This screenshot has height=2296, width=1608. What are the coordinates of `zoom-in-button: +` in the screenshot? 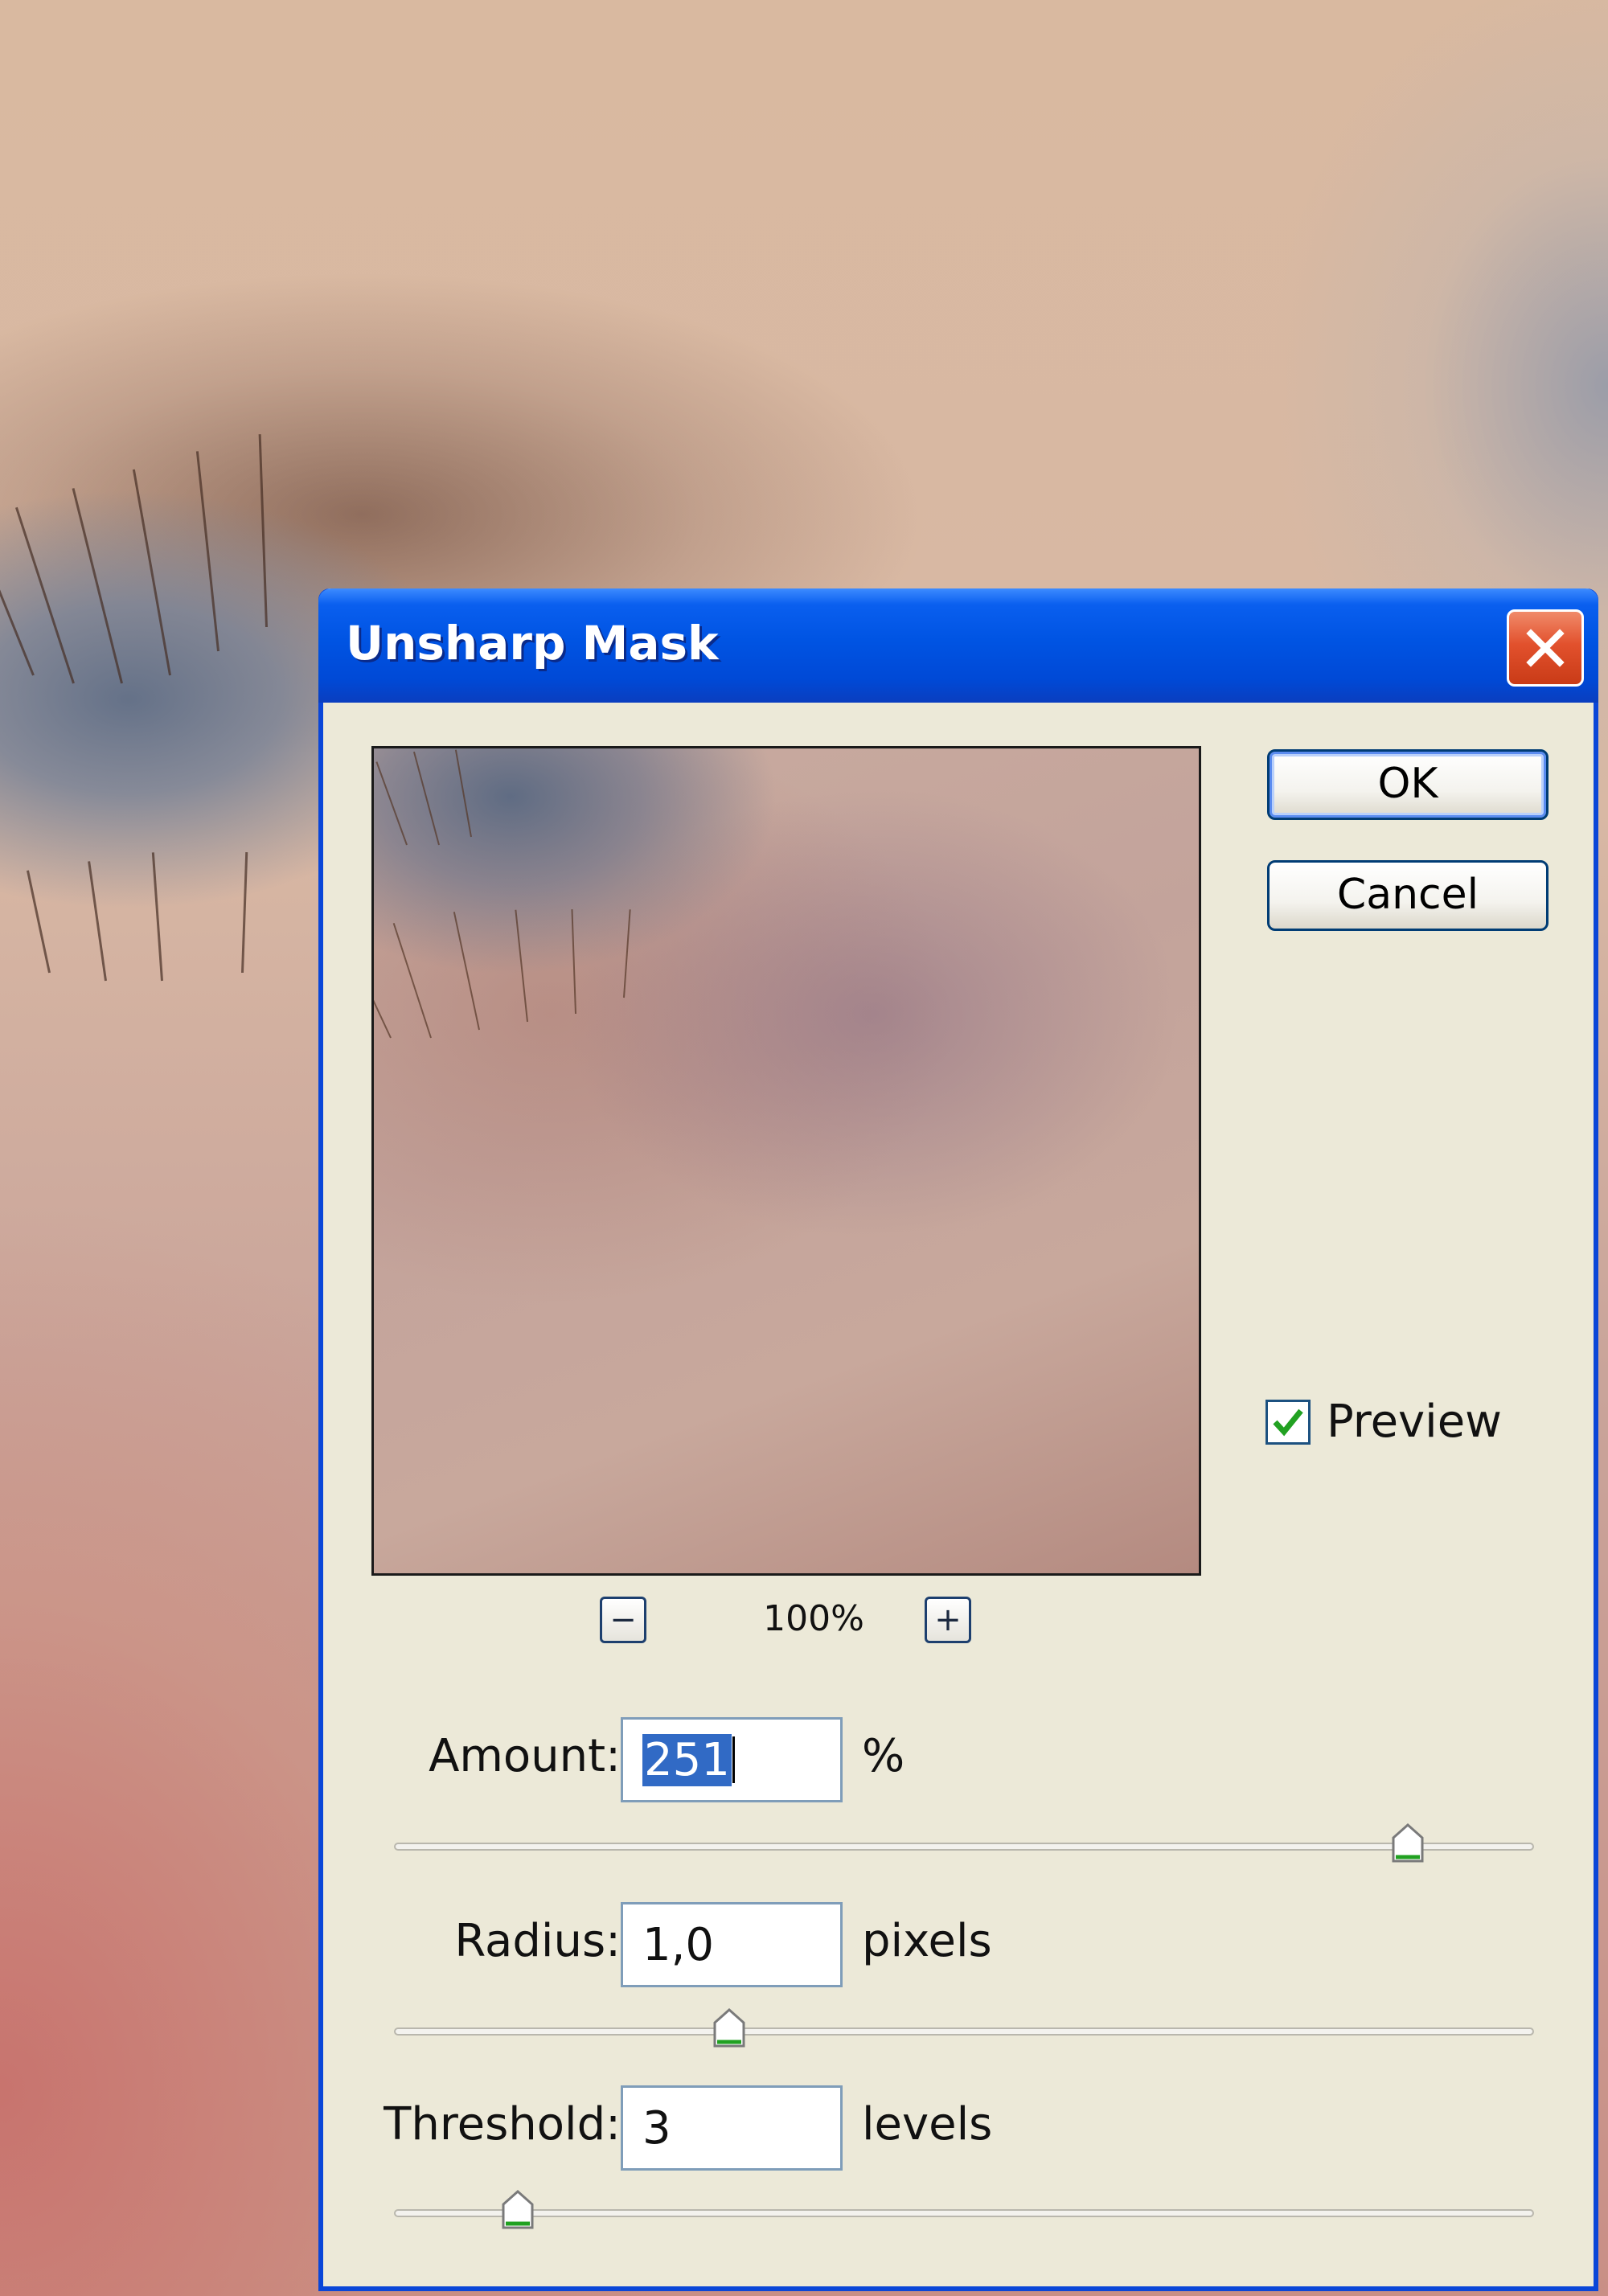 It's located at (948, 1620).